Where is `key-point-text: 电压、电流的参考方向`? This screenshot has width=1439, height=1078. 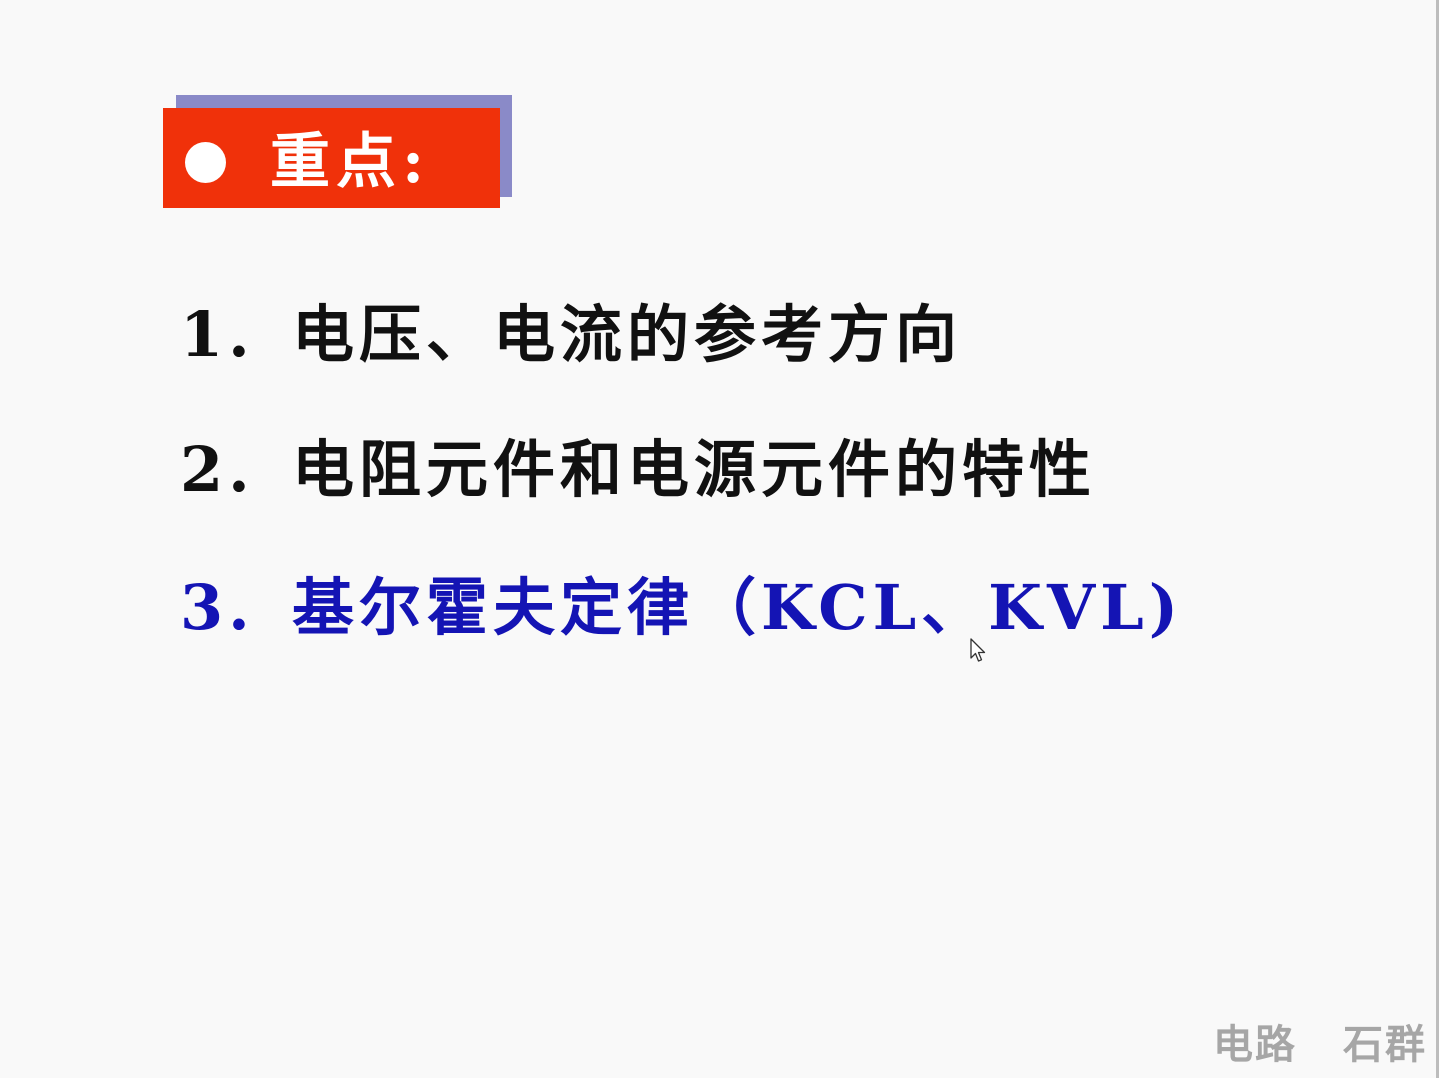 key-point-text: 电压、电流的参考方向 is located at coordinates (627, 334).